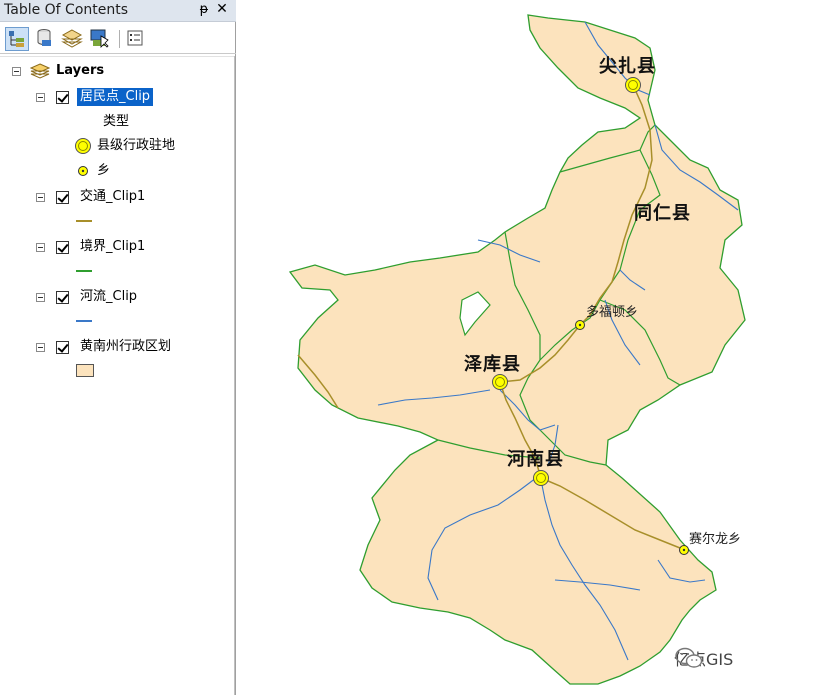 This screenshot has height=695, width=815. Describe the element at coordinates (83, 146) in the screenshot. I see `county-seat-symbol-icon` at that location.